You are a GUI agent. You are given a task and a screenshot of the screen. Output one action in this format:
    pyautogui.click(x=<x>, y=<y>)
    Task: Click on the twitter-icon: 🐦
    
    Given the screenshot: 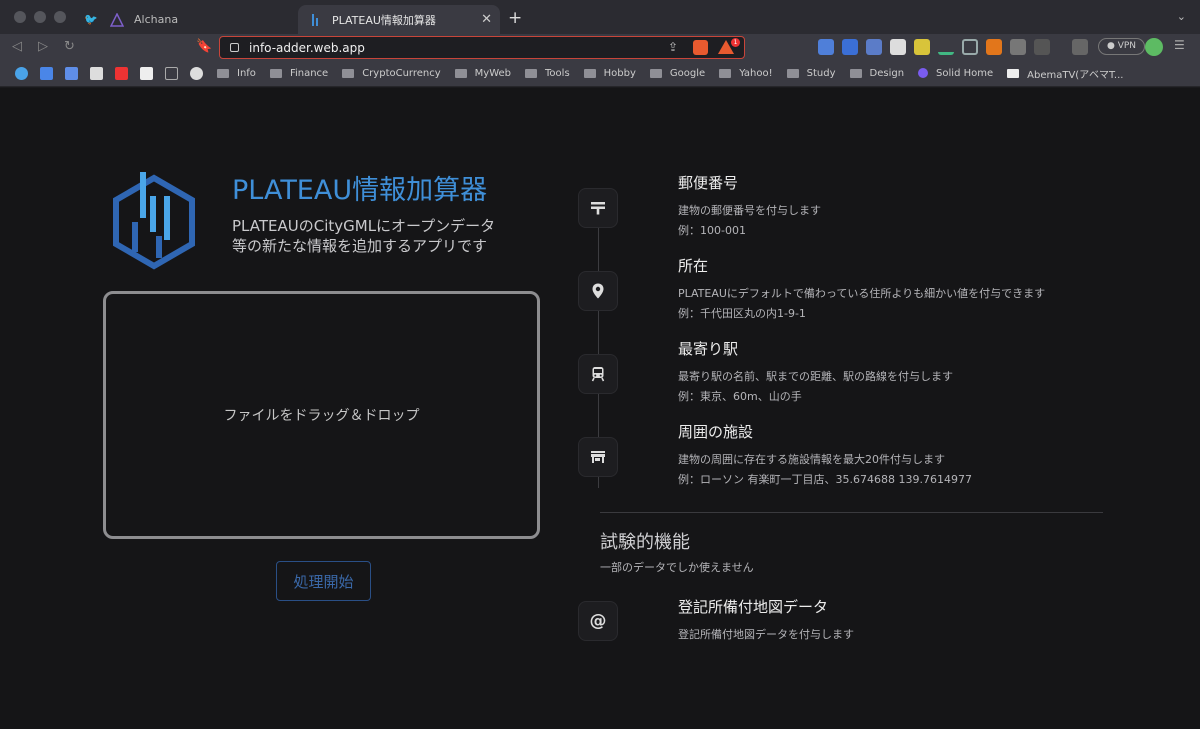 What is the action you would take?
    pyautogui.click(x=91, y=19)
    